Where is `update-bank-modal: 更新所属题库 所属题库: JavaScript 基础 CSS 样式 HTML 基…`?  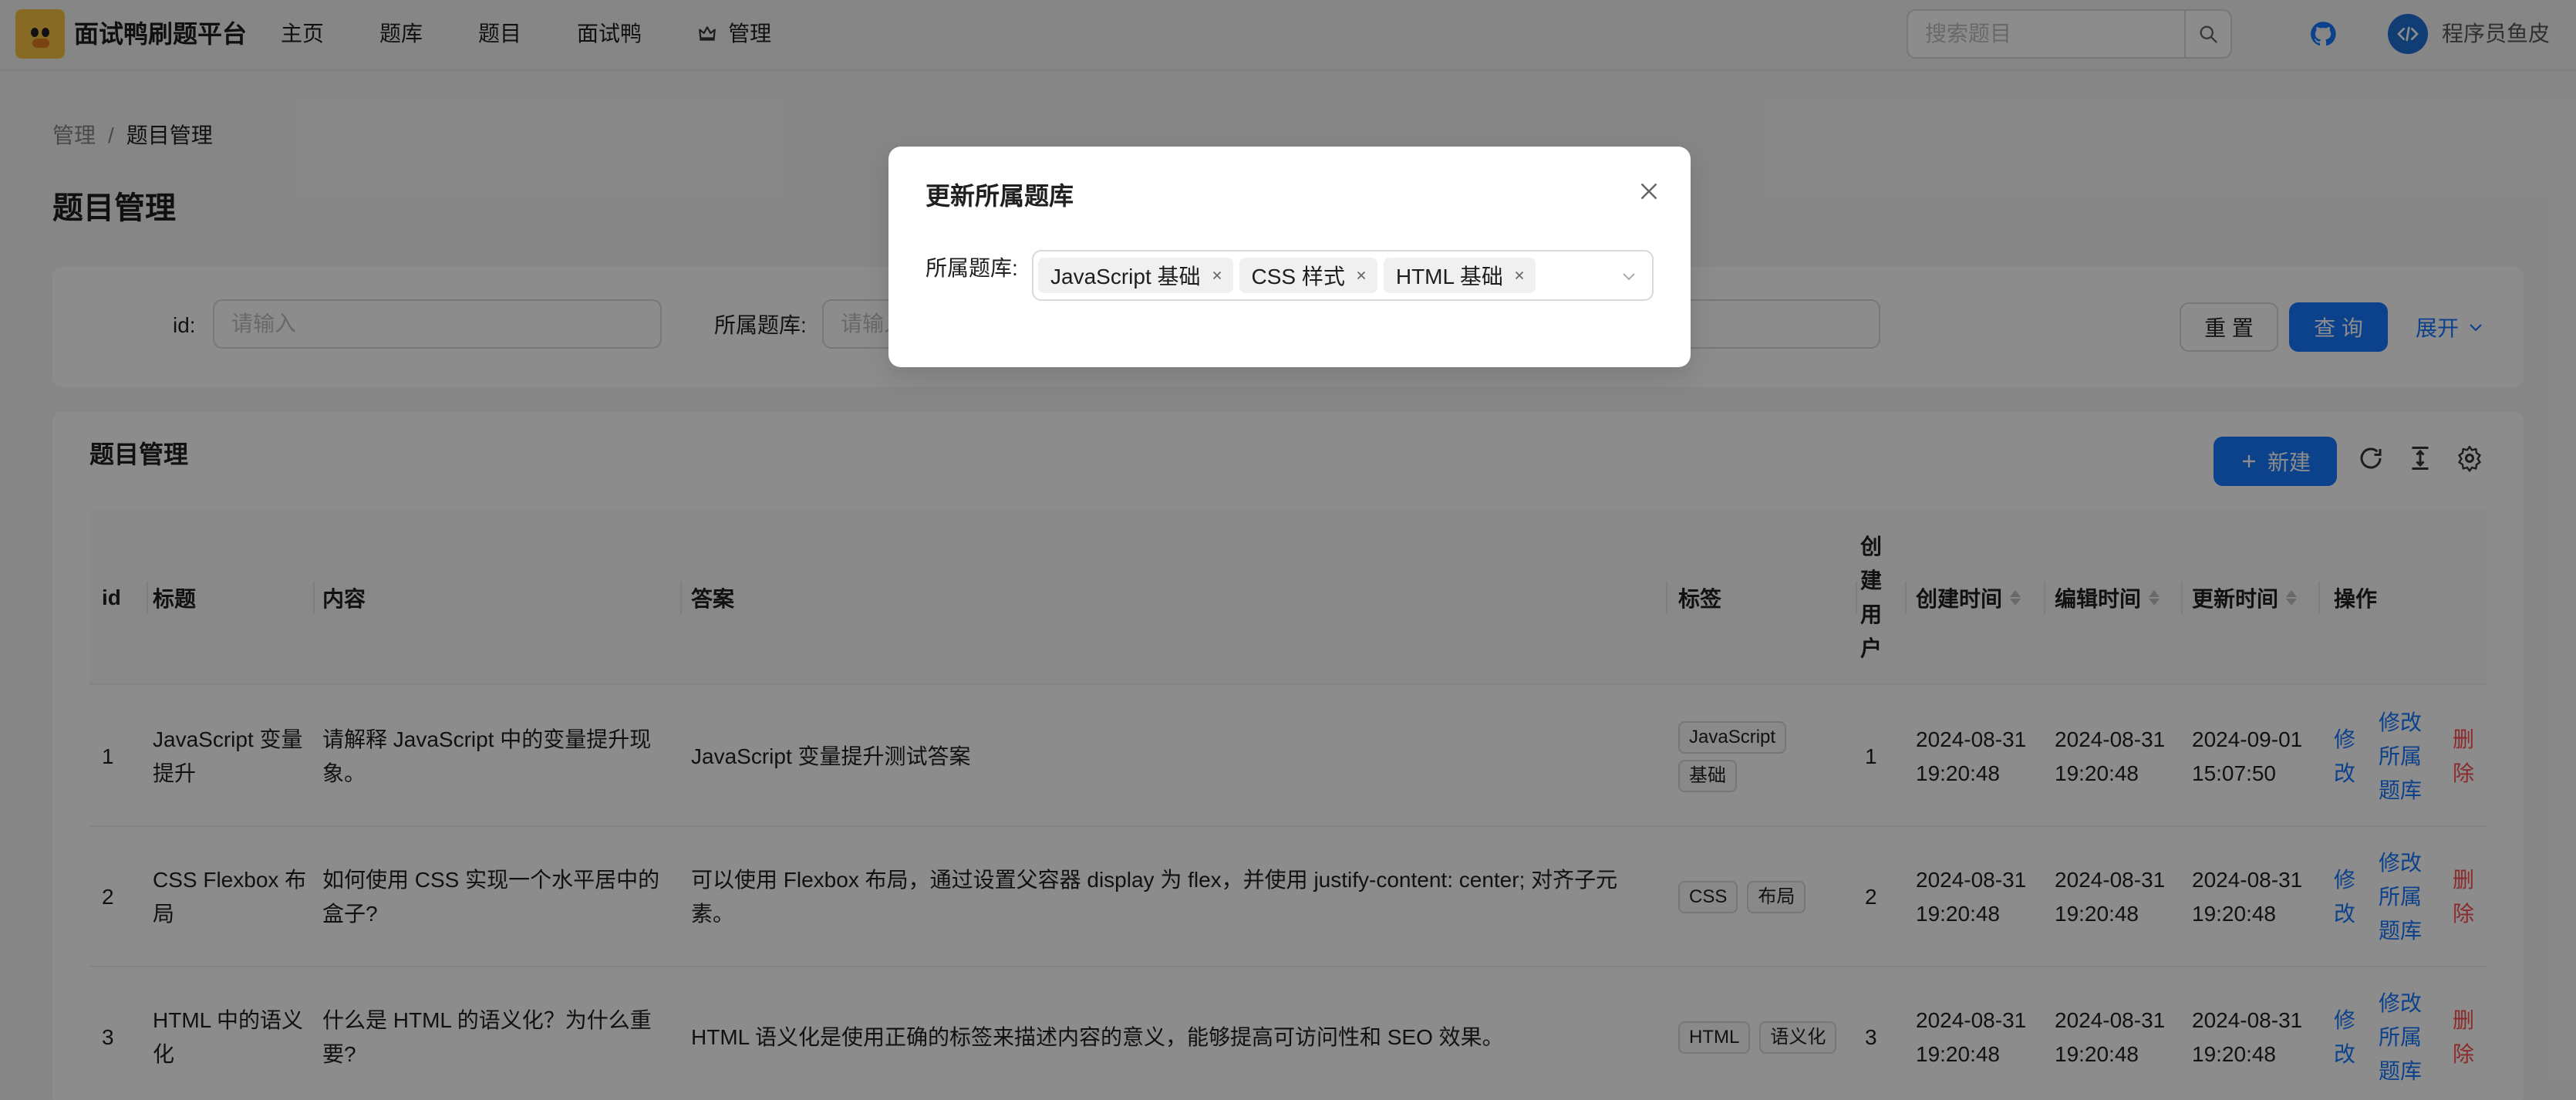 update-bank-modal: 更新所属题库 所属题库: JavaScript 基础 CSS 样式 HTML 基… is located at coordinates (1289, 257).